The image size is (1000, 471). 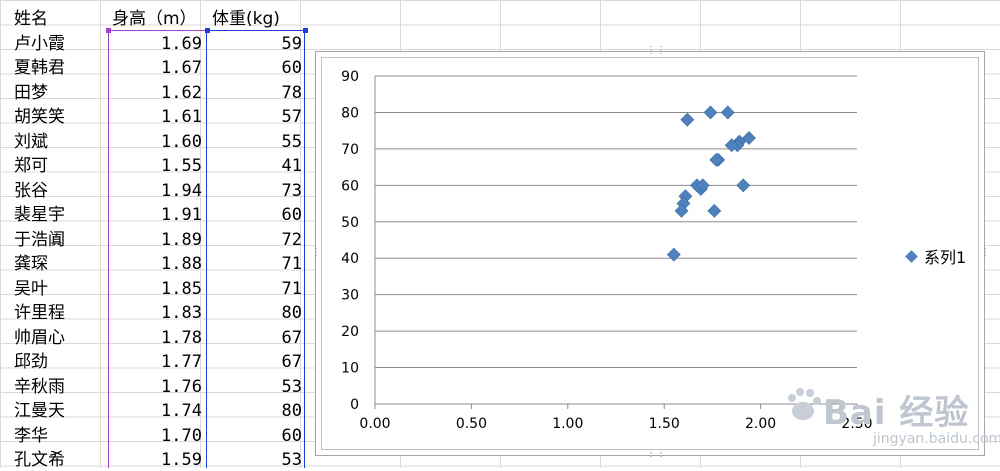 What do you see at coordinates (259, 18) in the screenshot?
I see `header-weight: 体重(kg)` at bounding box center [259, 18].